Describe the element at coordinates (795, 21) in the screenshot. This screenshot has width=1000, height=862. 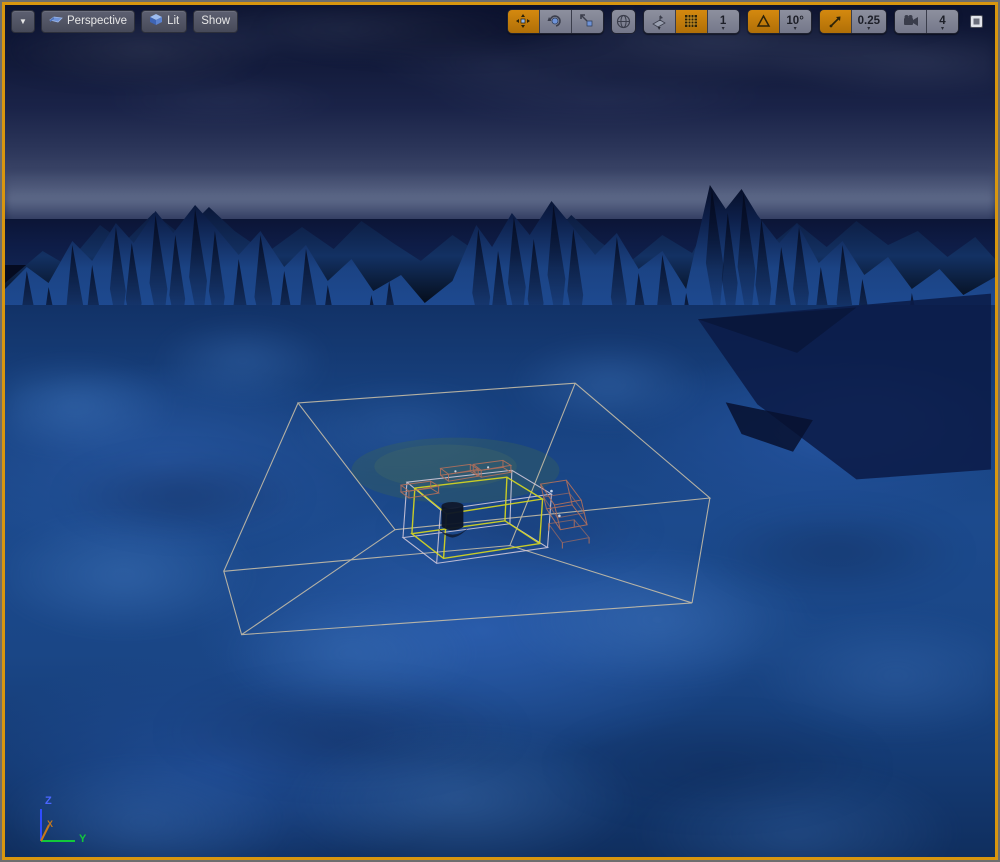
I see `rotation-snap-value-dropdown: 10° ▾` at that location.